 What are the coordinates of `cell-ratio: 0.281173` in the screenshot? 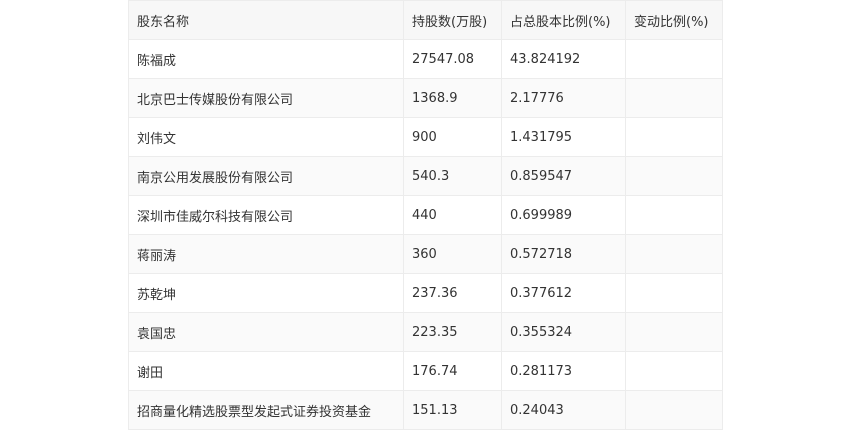 It's located at (563, 371).